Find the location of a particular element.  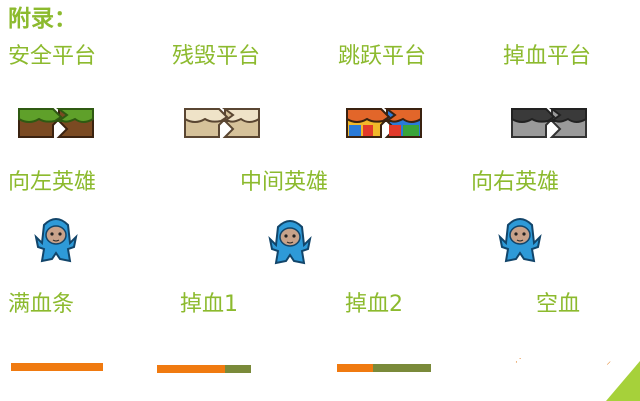

health-label-empty: 空血 is located at coordinates (558, 304).